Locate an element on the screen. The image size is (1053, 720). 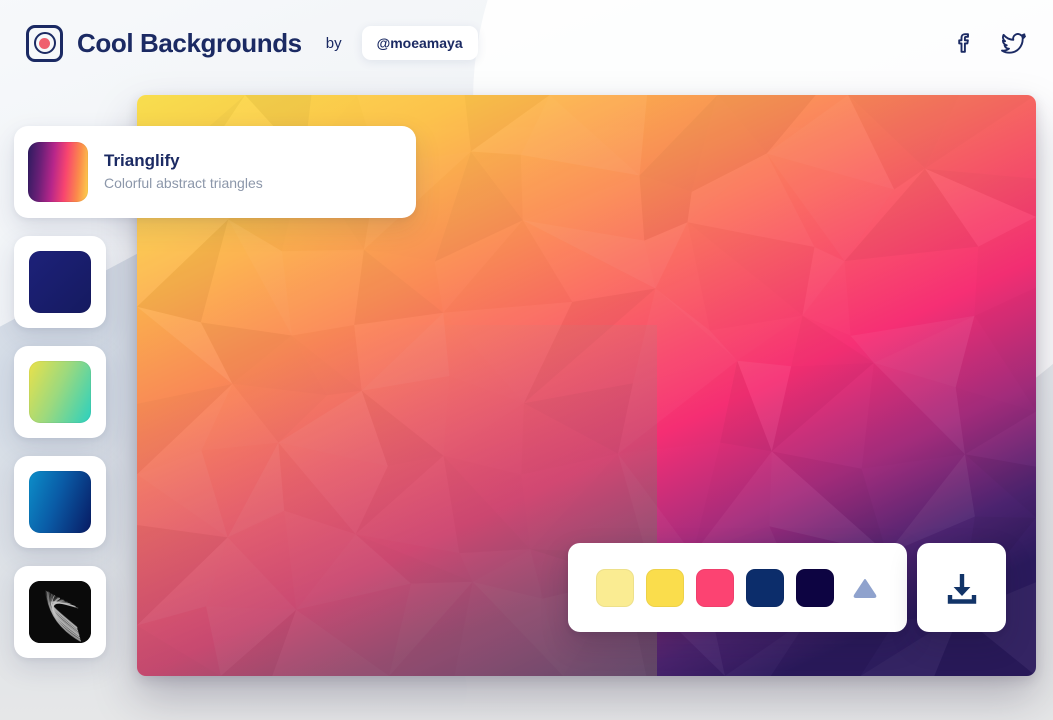
logo-dot is located at coordinates (44, 43).